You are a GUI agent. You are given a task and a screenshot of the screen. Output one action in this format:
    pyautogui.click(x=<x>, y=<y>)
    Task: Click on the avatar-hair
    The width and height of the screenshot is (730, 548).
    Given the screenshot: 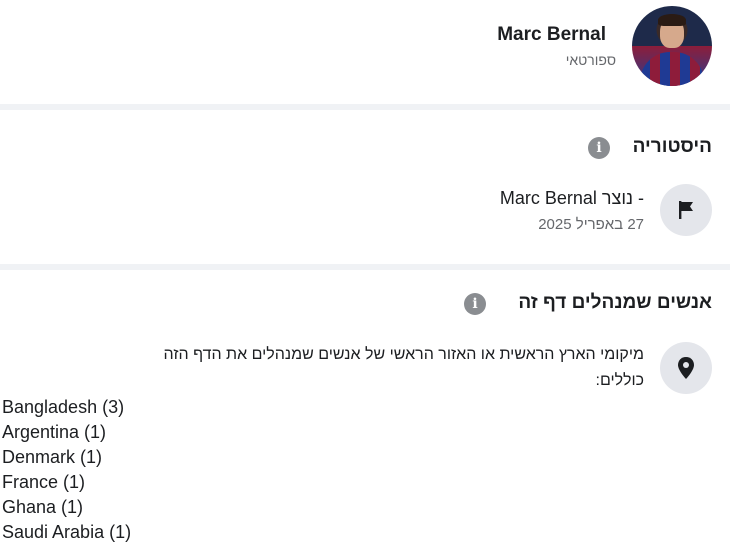 What is the action you would take?
    pyautogui.click(x=672, y=20)
    